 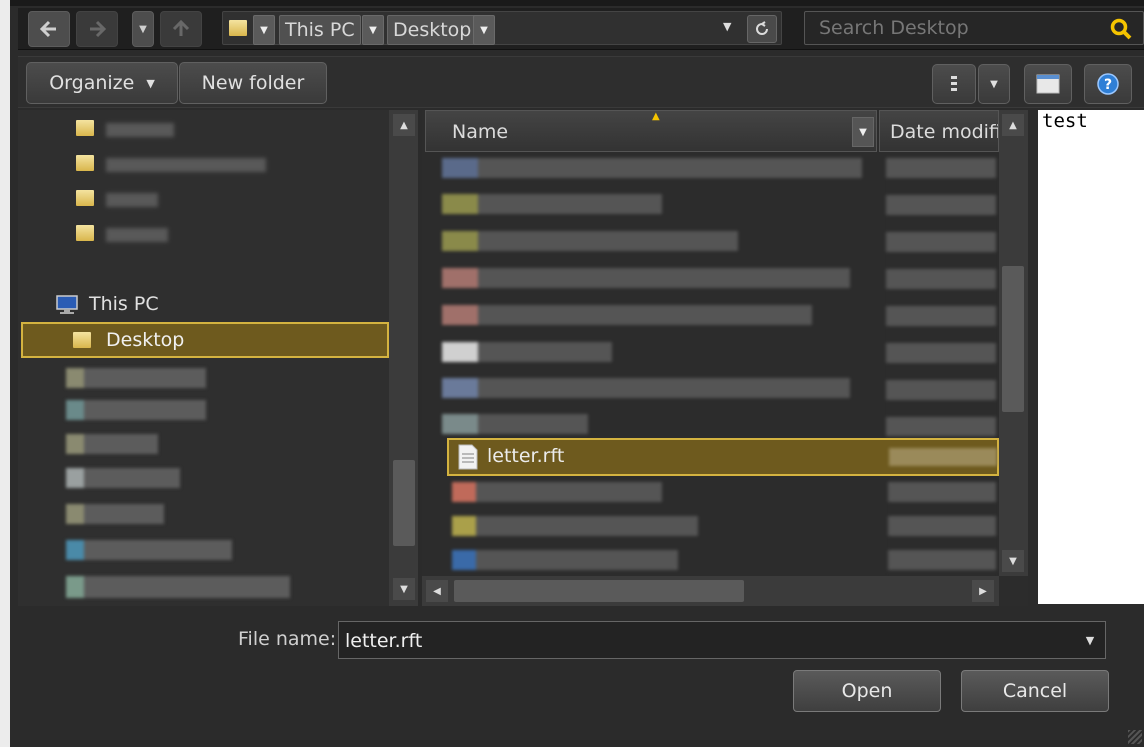 I want to click on navigation-scrollbar: ▲ ▼, so click(x=403, y=358).